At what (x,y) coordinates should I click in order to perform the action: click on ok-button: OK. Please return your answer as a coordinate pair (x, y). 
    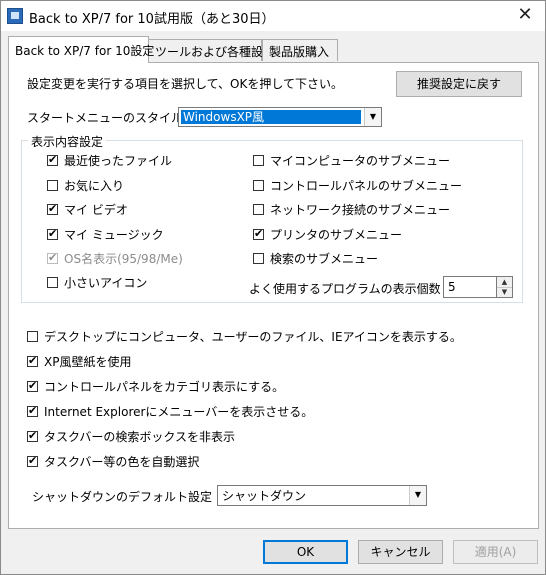
    Looking at the image, I should click on (305, 552).